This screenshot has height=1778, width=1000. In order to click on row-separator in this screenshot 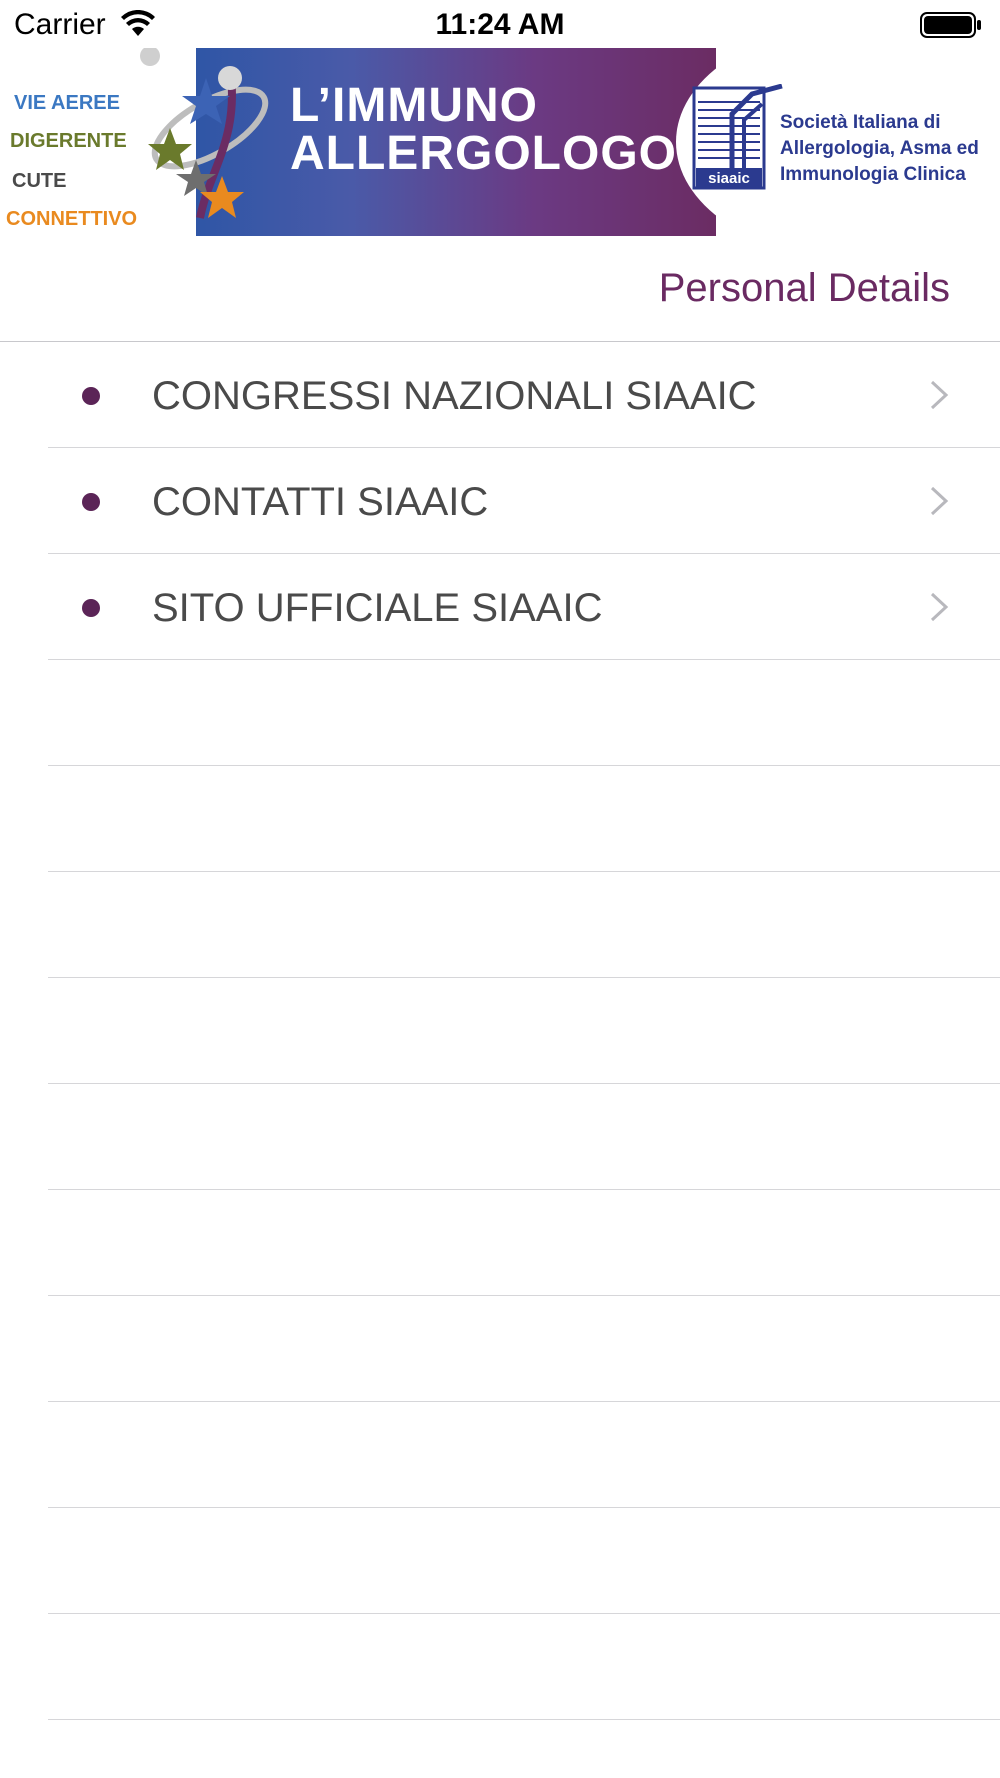, I will do `click(524, 1719)`.